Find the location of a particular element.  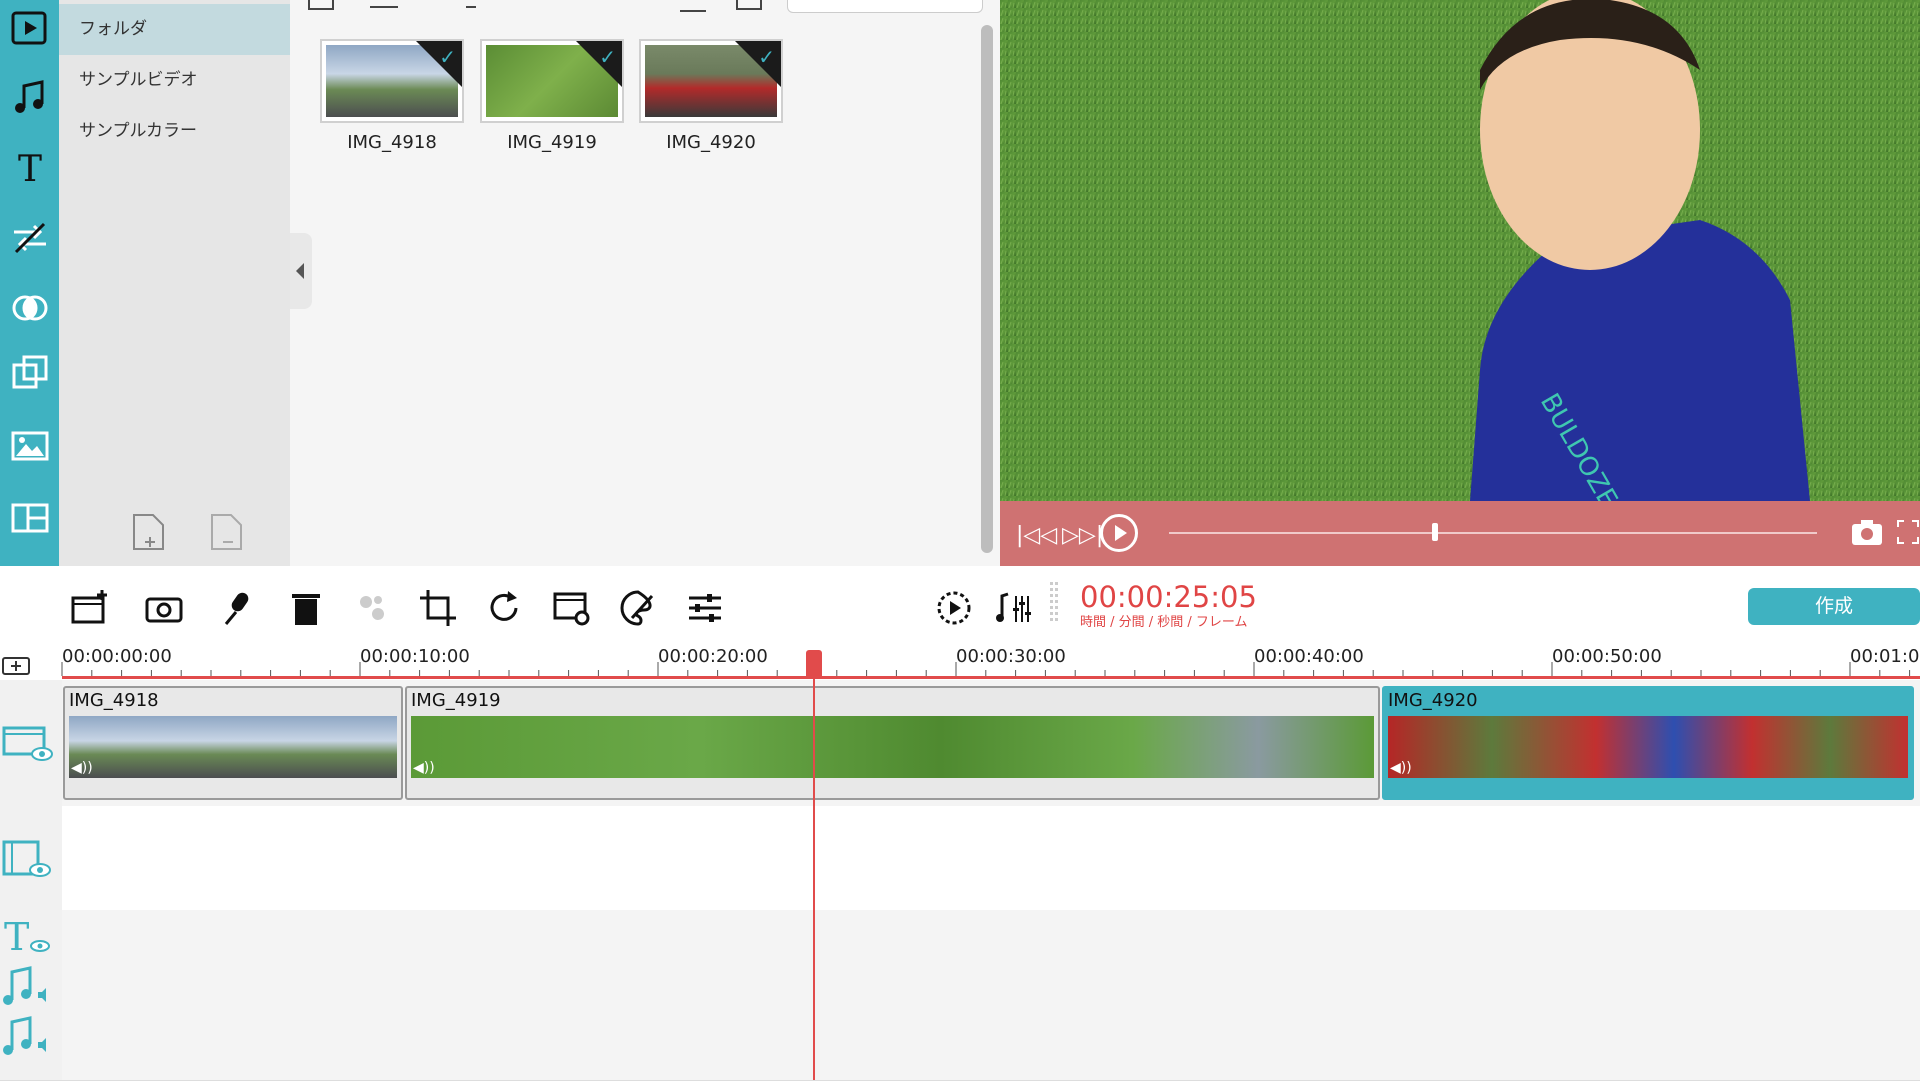

folder-item-sample-video: サンプルビデオ is located at coordinates (174, 80).